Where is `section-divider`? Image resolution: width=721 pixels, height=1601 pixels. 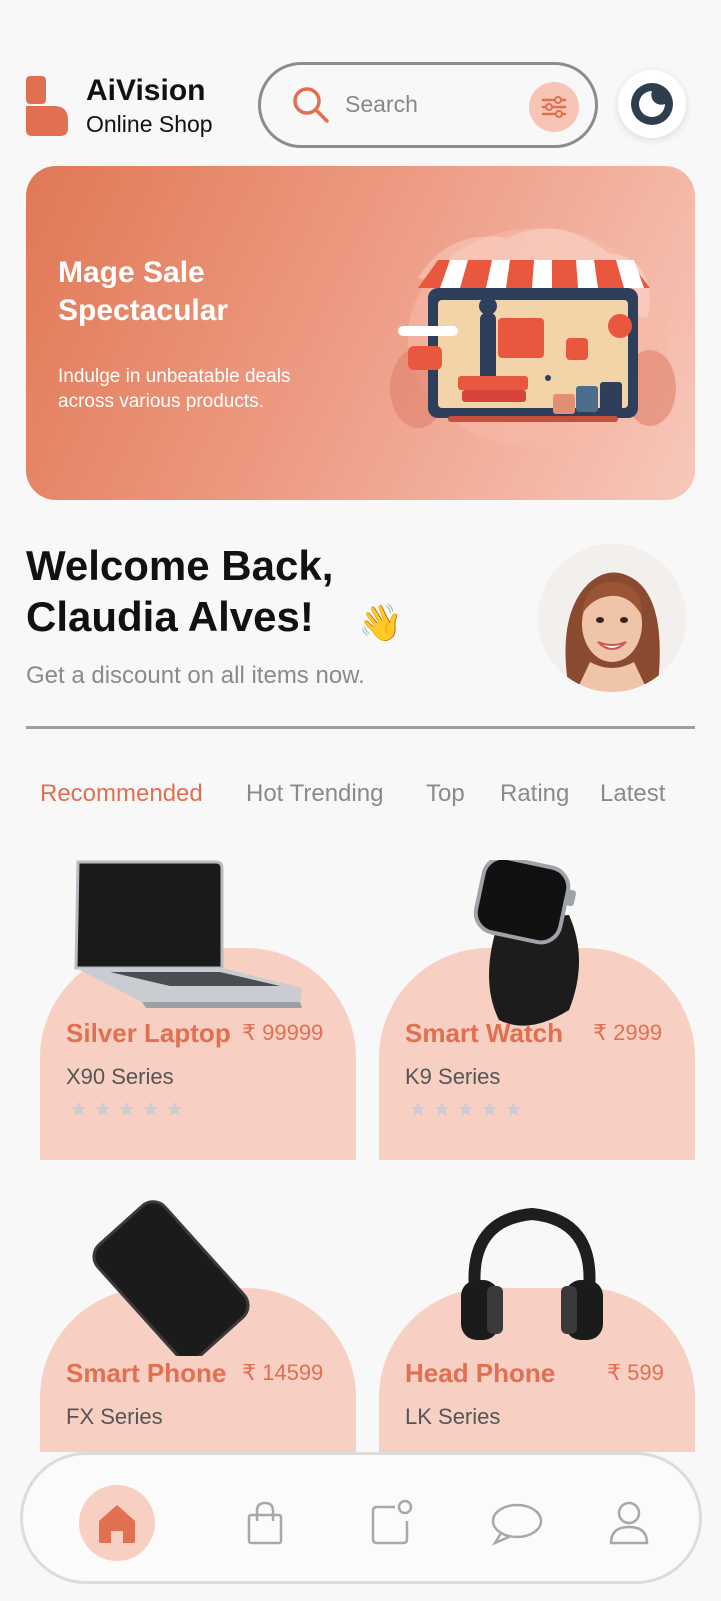 section-divider is located at coordinates (360, 727).